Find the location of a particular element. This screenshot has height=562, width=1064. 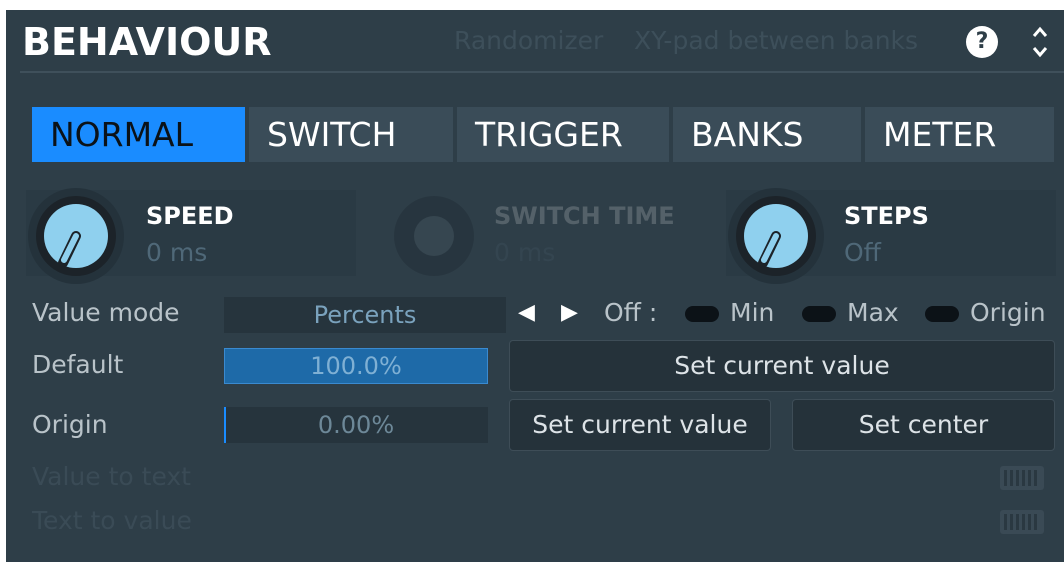

origin-slider: 0.00% is located at coordinates (356, 425).